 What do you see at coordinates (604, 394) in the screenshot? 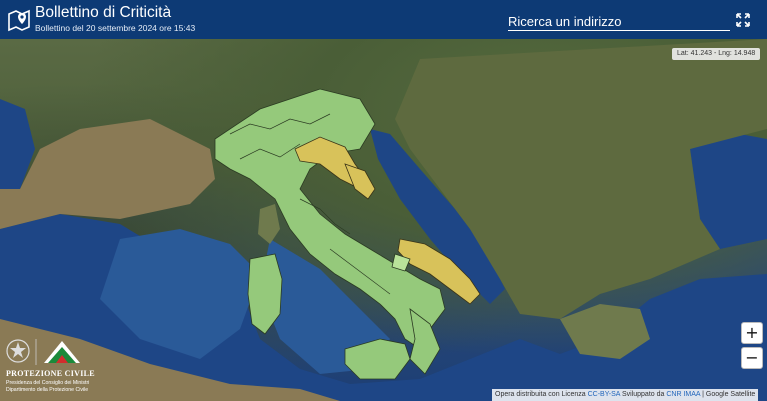
I see `license-link: CC-BY-SA` at bounding box center [604, 394].